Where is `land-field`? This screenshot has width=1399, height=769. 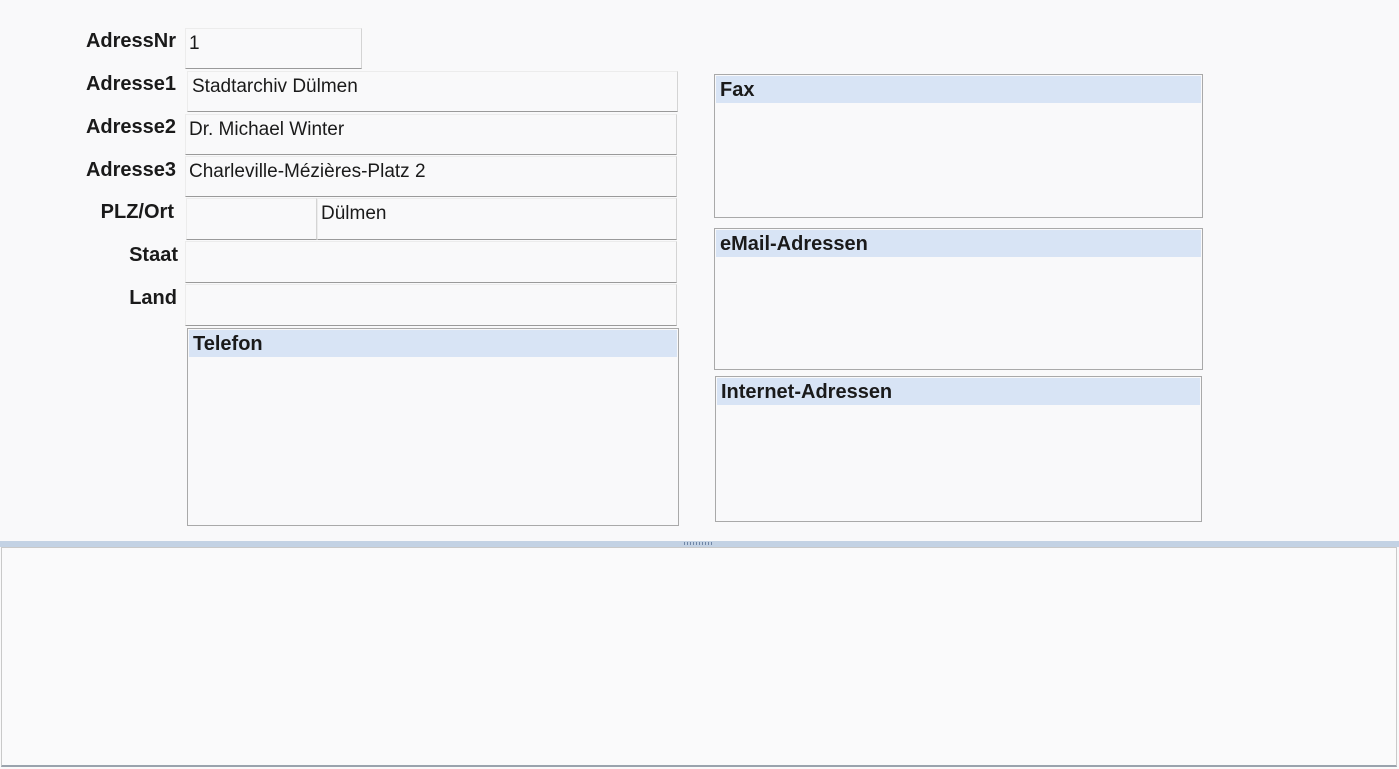
land-field is located at coordinates (431, 305).